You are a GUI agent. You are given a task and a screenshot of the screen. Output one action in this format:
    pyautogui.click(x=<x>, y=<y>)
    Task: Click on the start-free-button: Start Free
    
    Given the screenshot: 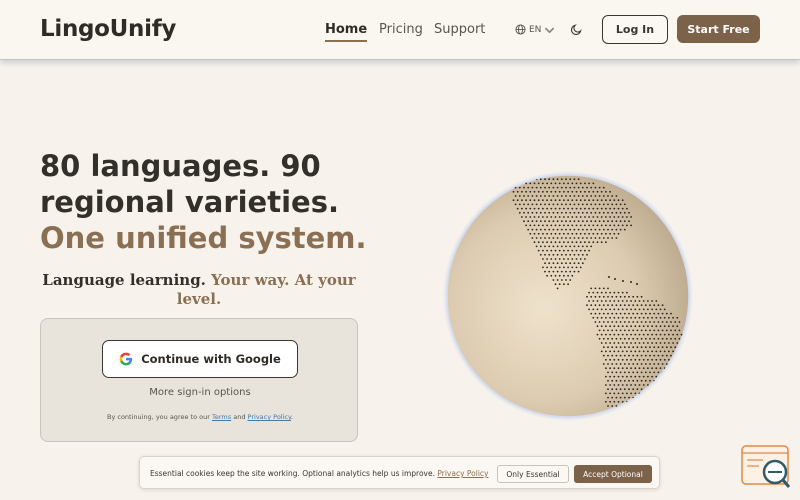 What is the action you would take?
    pyautogui.click(x=718, y=29)
    